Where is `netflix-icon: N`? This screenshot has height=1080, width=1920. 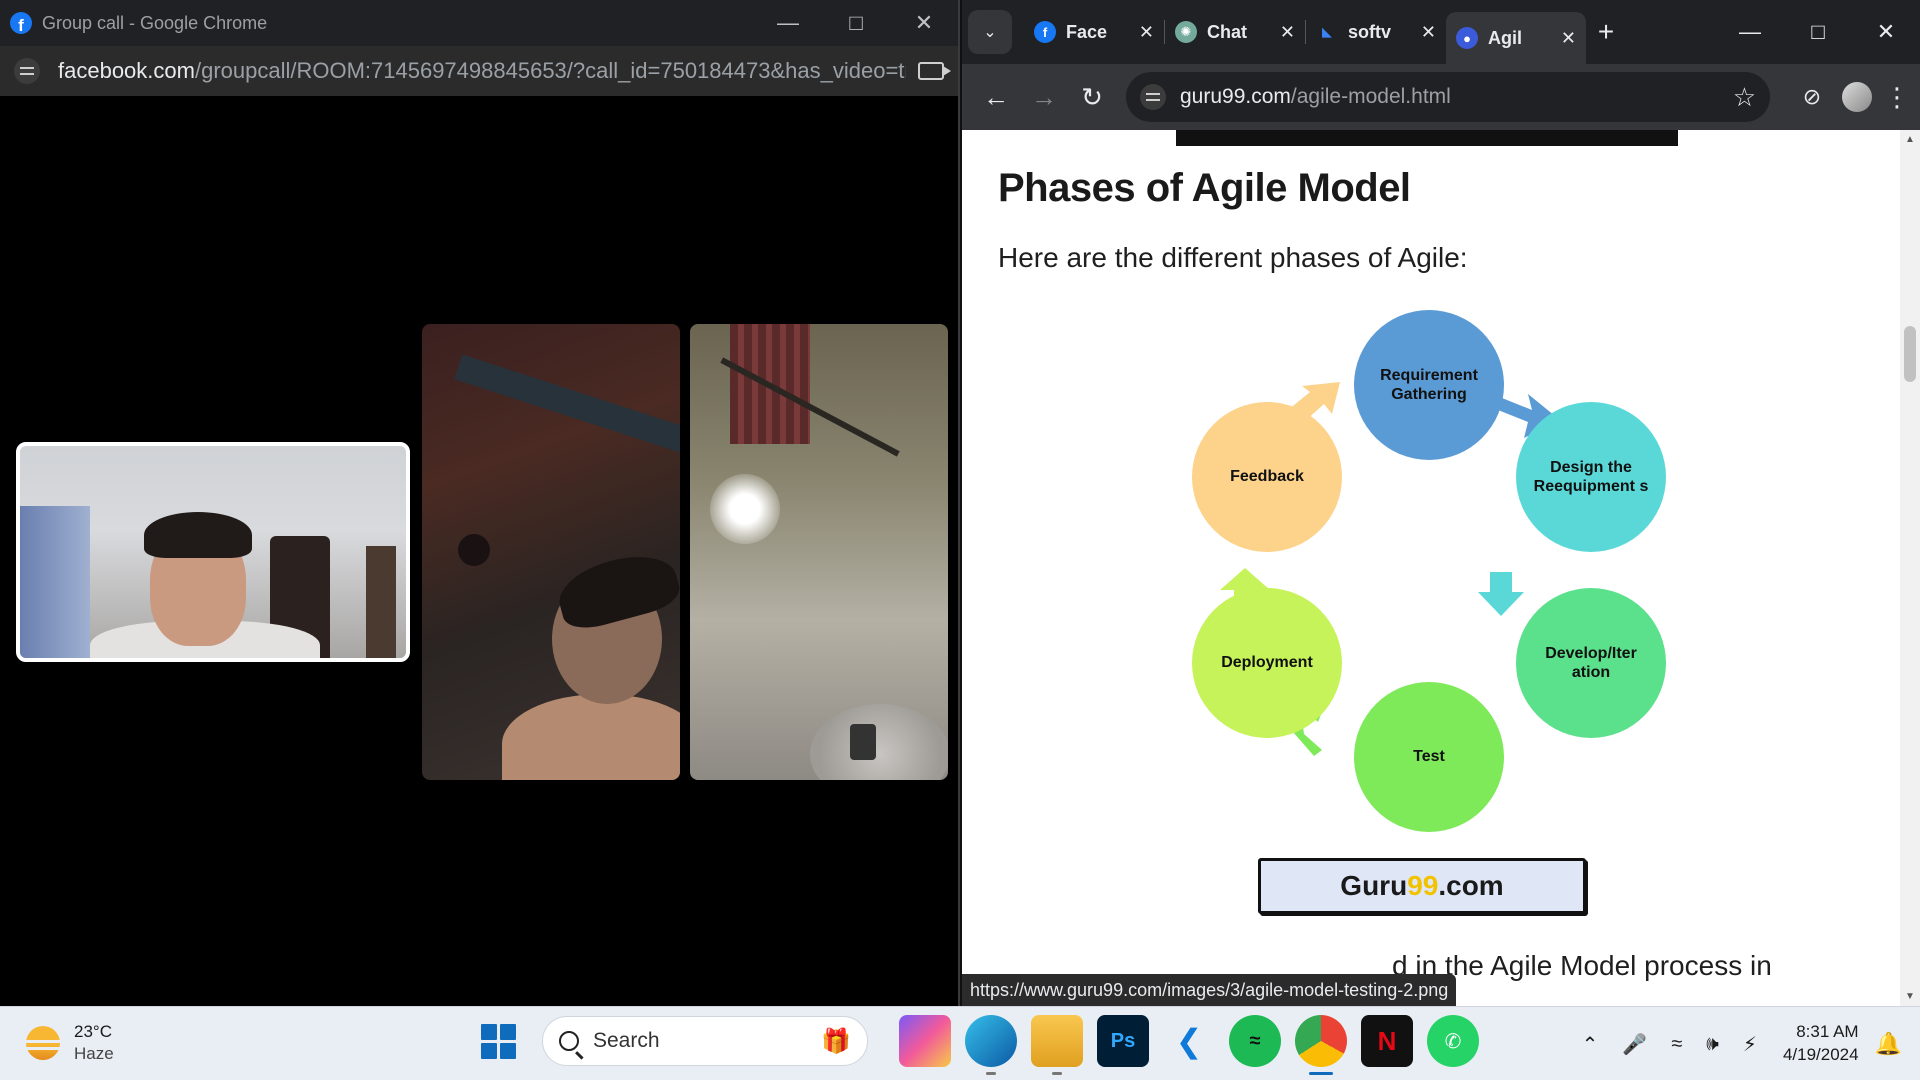
netflix-icon: N is located at coordinates (1387, 1041).